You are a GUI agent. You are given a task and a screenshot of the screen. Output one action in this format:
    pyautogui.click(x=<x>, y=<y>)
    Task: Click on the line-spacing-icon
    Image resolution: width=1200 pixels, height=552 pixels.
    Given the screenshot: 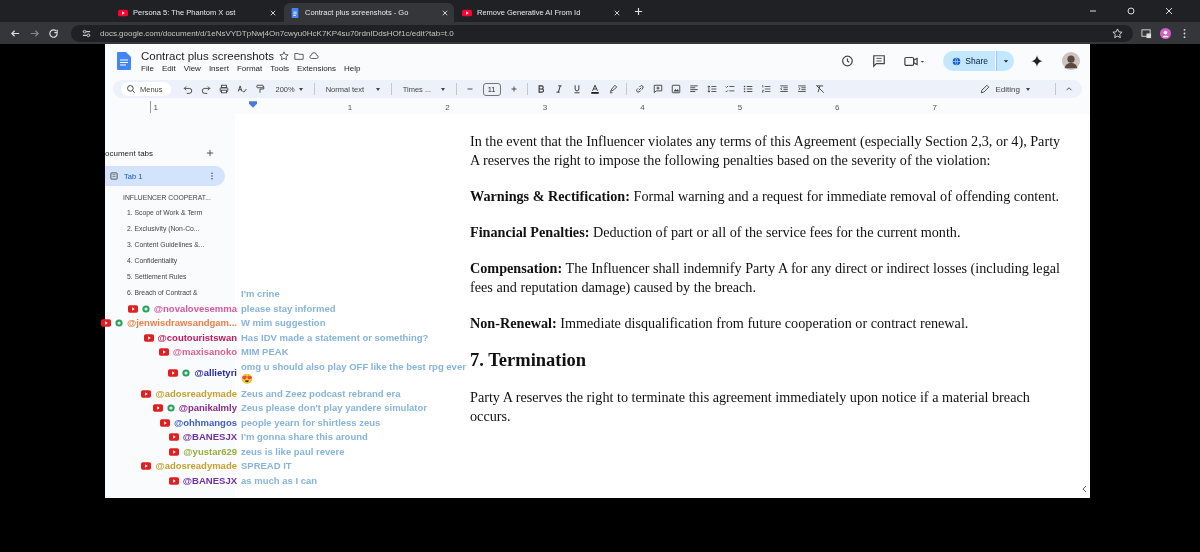 What is the action you would take?
    pyautogui.click(x=711, y=89)
    